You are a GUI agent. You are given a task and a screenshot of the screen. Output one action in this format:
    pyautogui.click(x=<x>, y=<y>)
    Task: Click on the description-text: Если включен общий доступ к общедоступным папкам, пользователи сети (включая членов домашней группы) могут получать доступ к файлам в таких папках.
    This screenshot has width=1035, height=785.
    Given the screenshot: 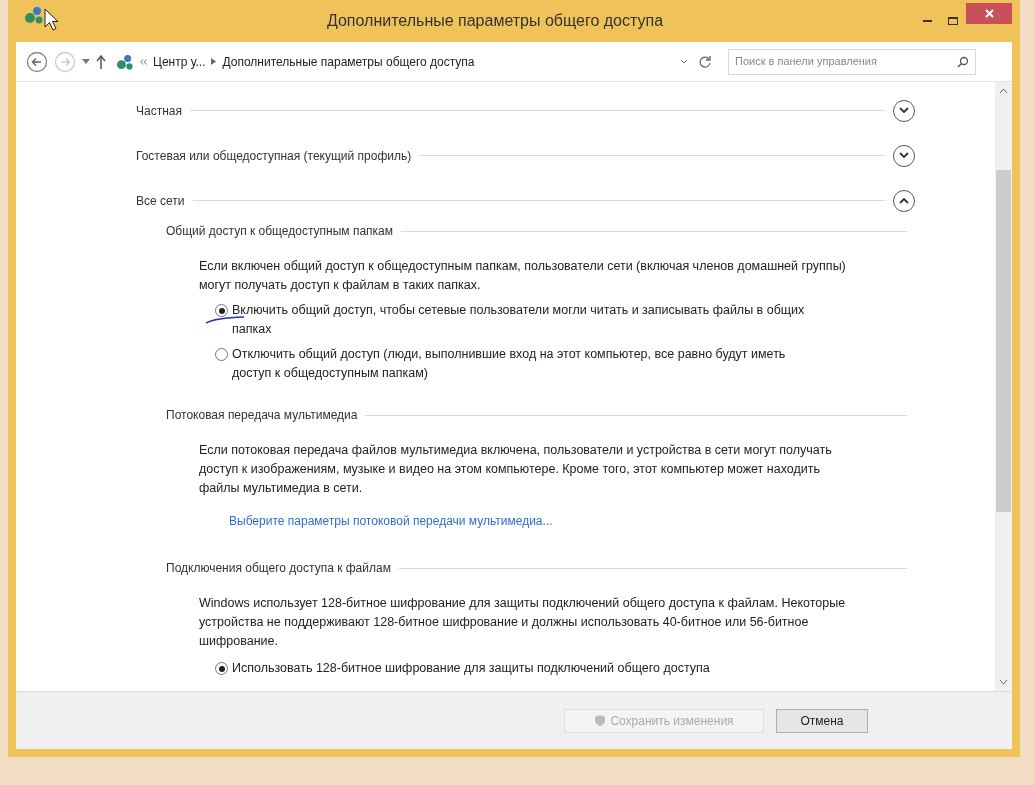 What is the action you would take?
    pyautogui.click(x=523, y=276)
    